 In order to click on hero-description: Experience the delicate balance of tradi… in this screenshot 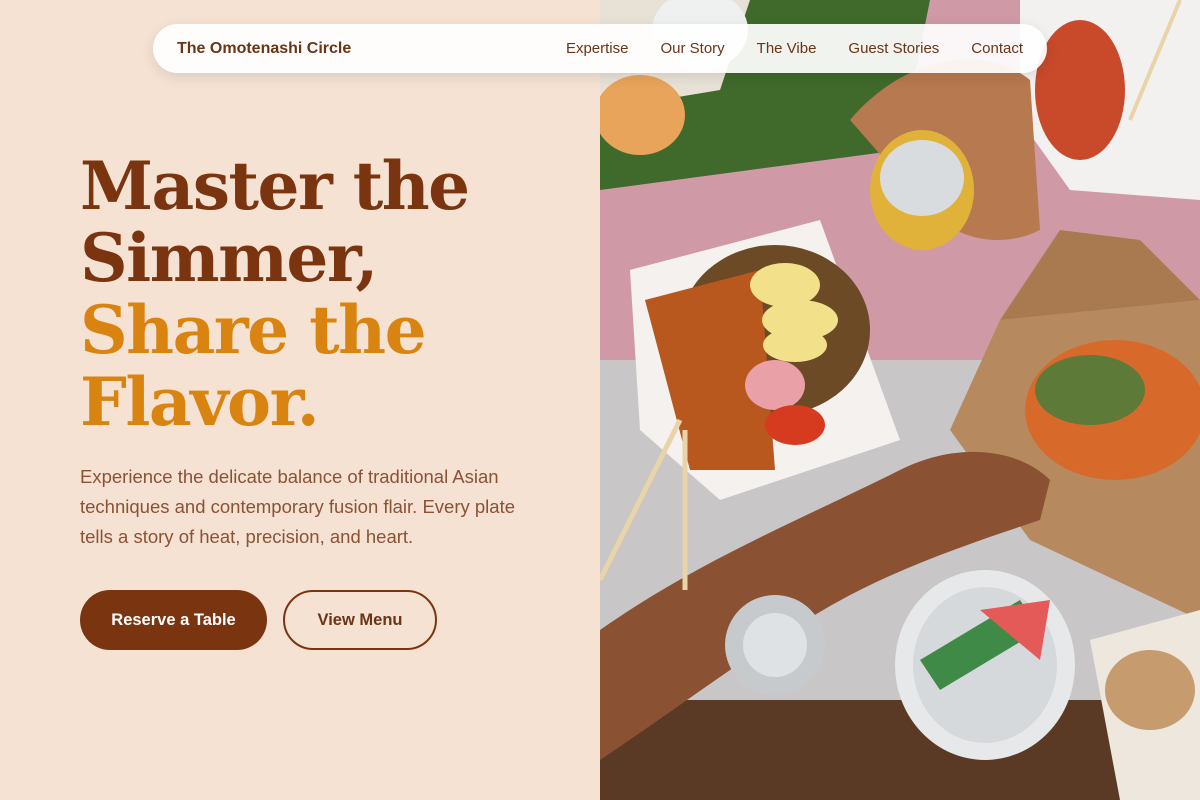, I will do `click(297, 506)`.